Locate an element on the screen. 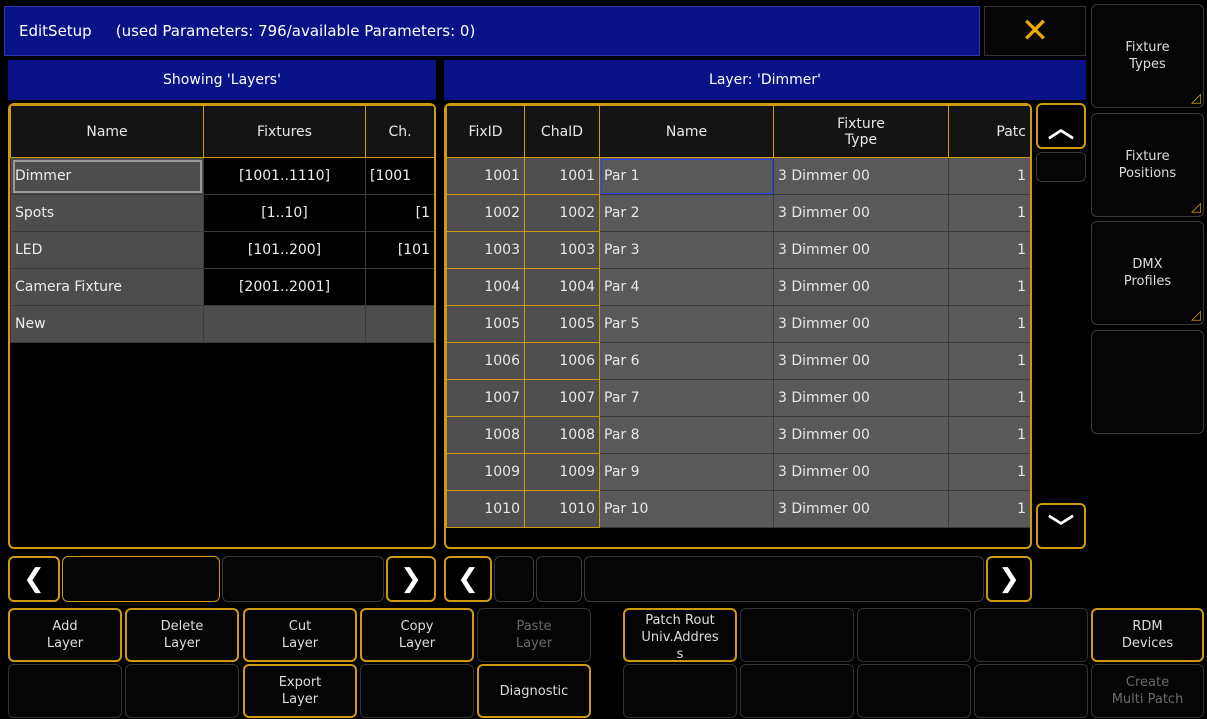 The height and width of the screenshot is (719, 1207). fixture-name: Par 7 is located at coordinates (686, 398).